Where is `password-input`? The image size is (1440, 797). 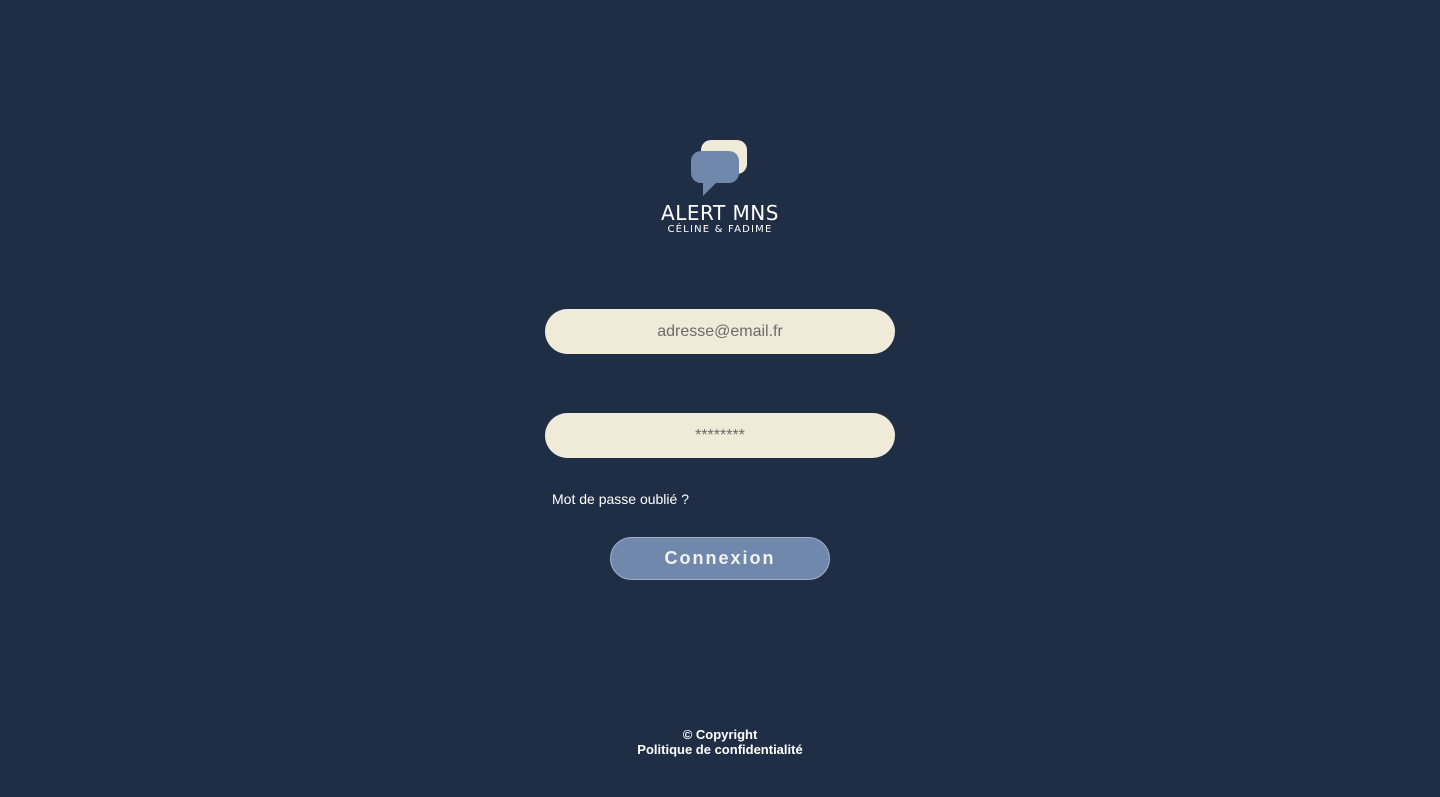 password-input is located at coordinates (720, 435).